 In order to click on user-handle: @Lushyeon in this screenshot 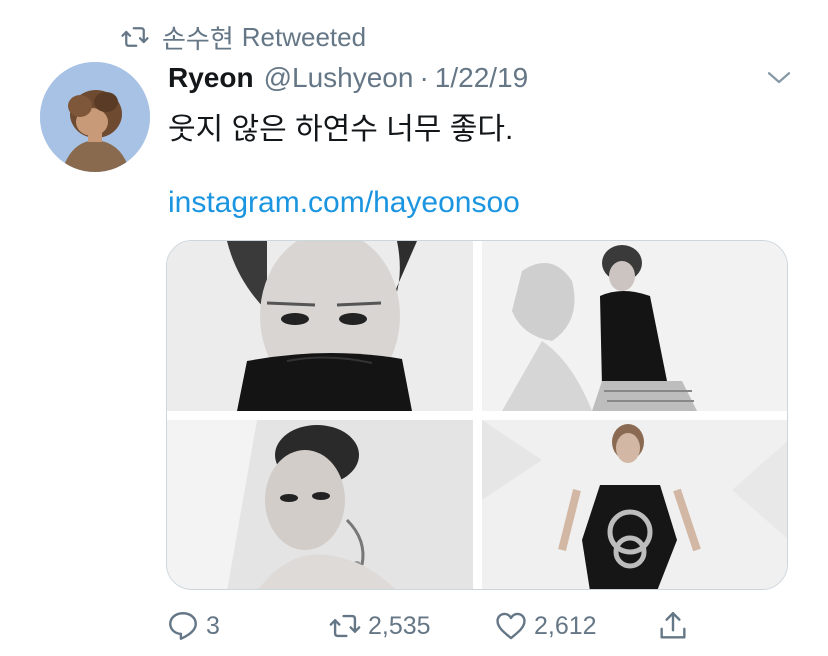, I will do `click(339, 78)`.